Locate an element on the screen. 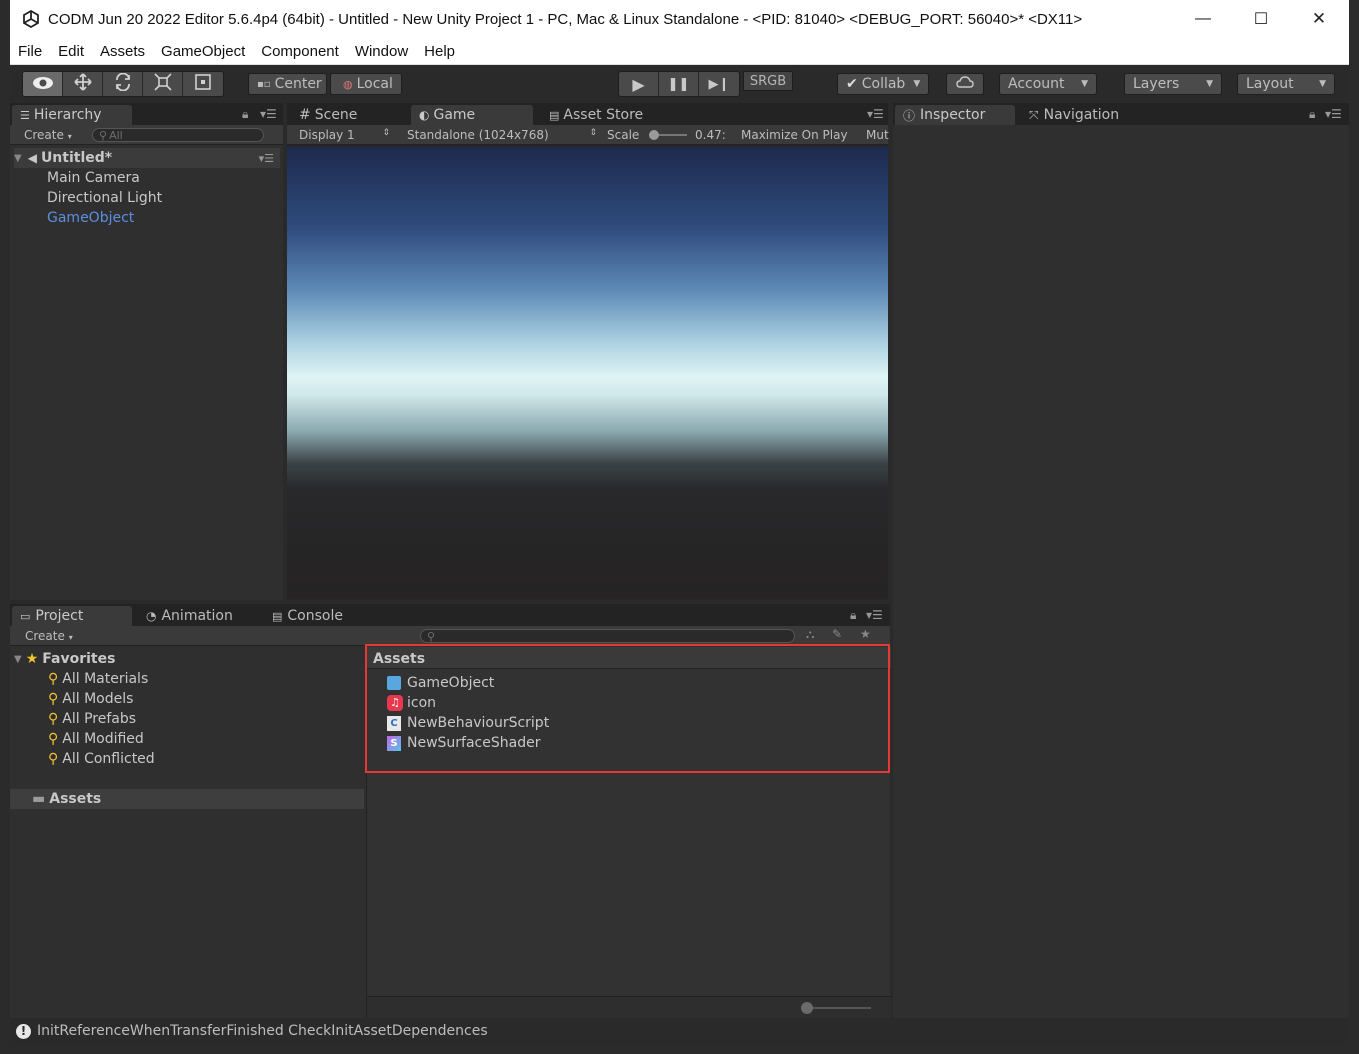 The image size is (1359, 1054). menu-edit: Edit is located at coordinates (71, 51).